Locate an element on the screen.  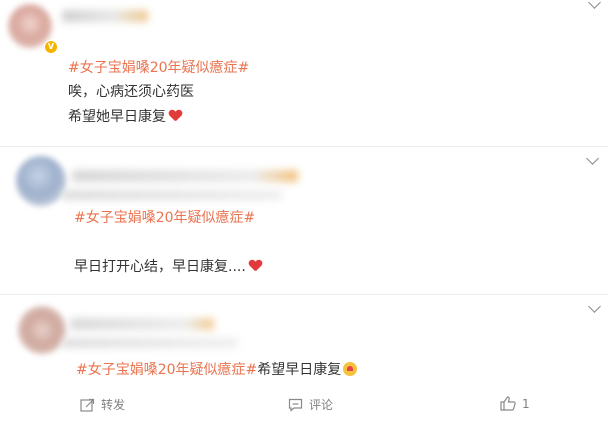
like-button: 1 is located at coordinates (515, 403).